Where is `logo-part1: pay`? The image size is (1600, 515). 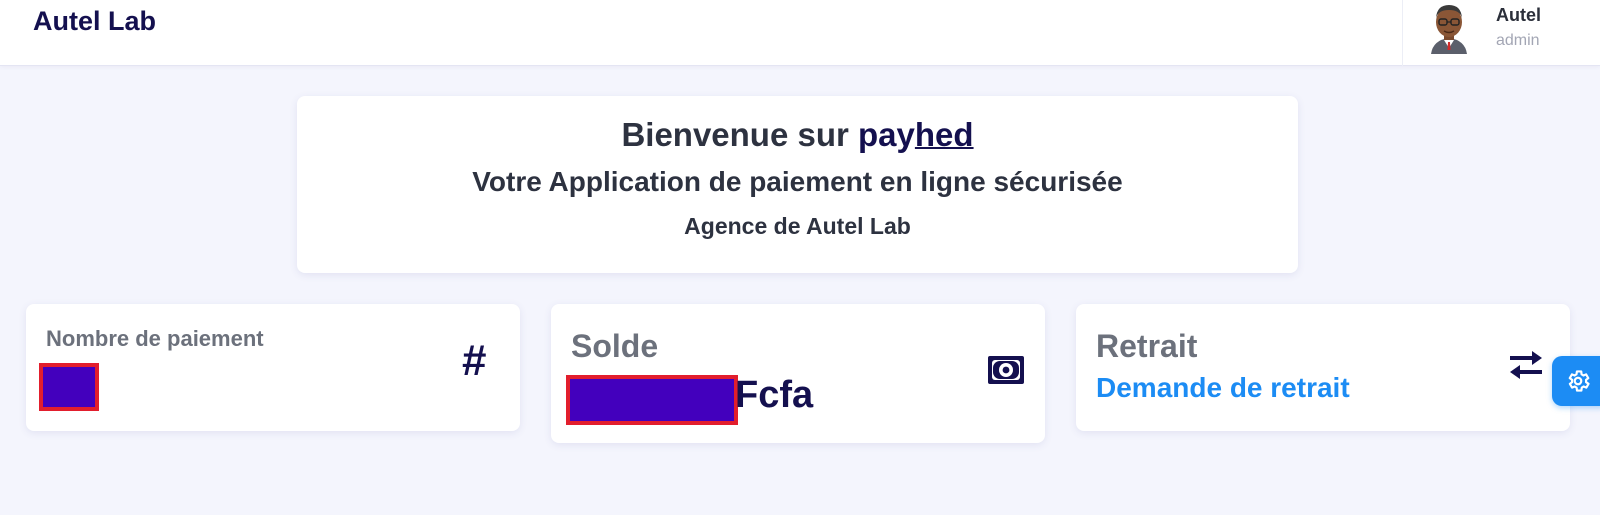
logo-part1: pay is located at coordinates (886, 134).